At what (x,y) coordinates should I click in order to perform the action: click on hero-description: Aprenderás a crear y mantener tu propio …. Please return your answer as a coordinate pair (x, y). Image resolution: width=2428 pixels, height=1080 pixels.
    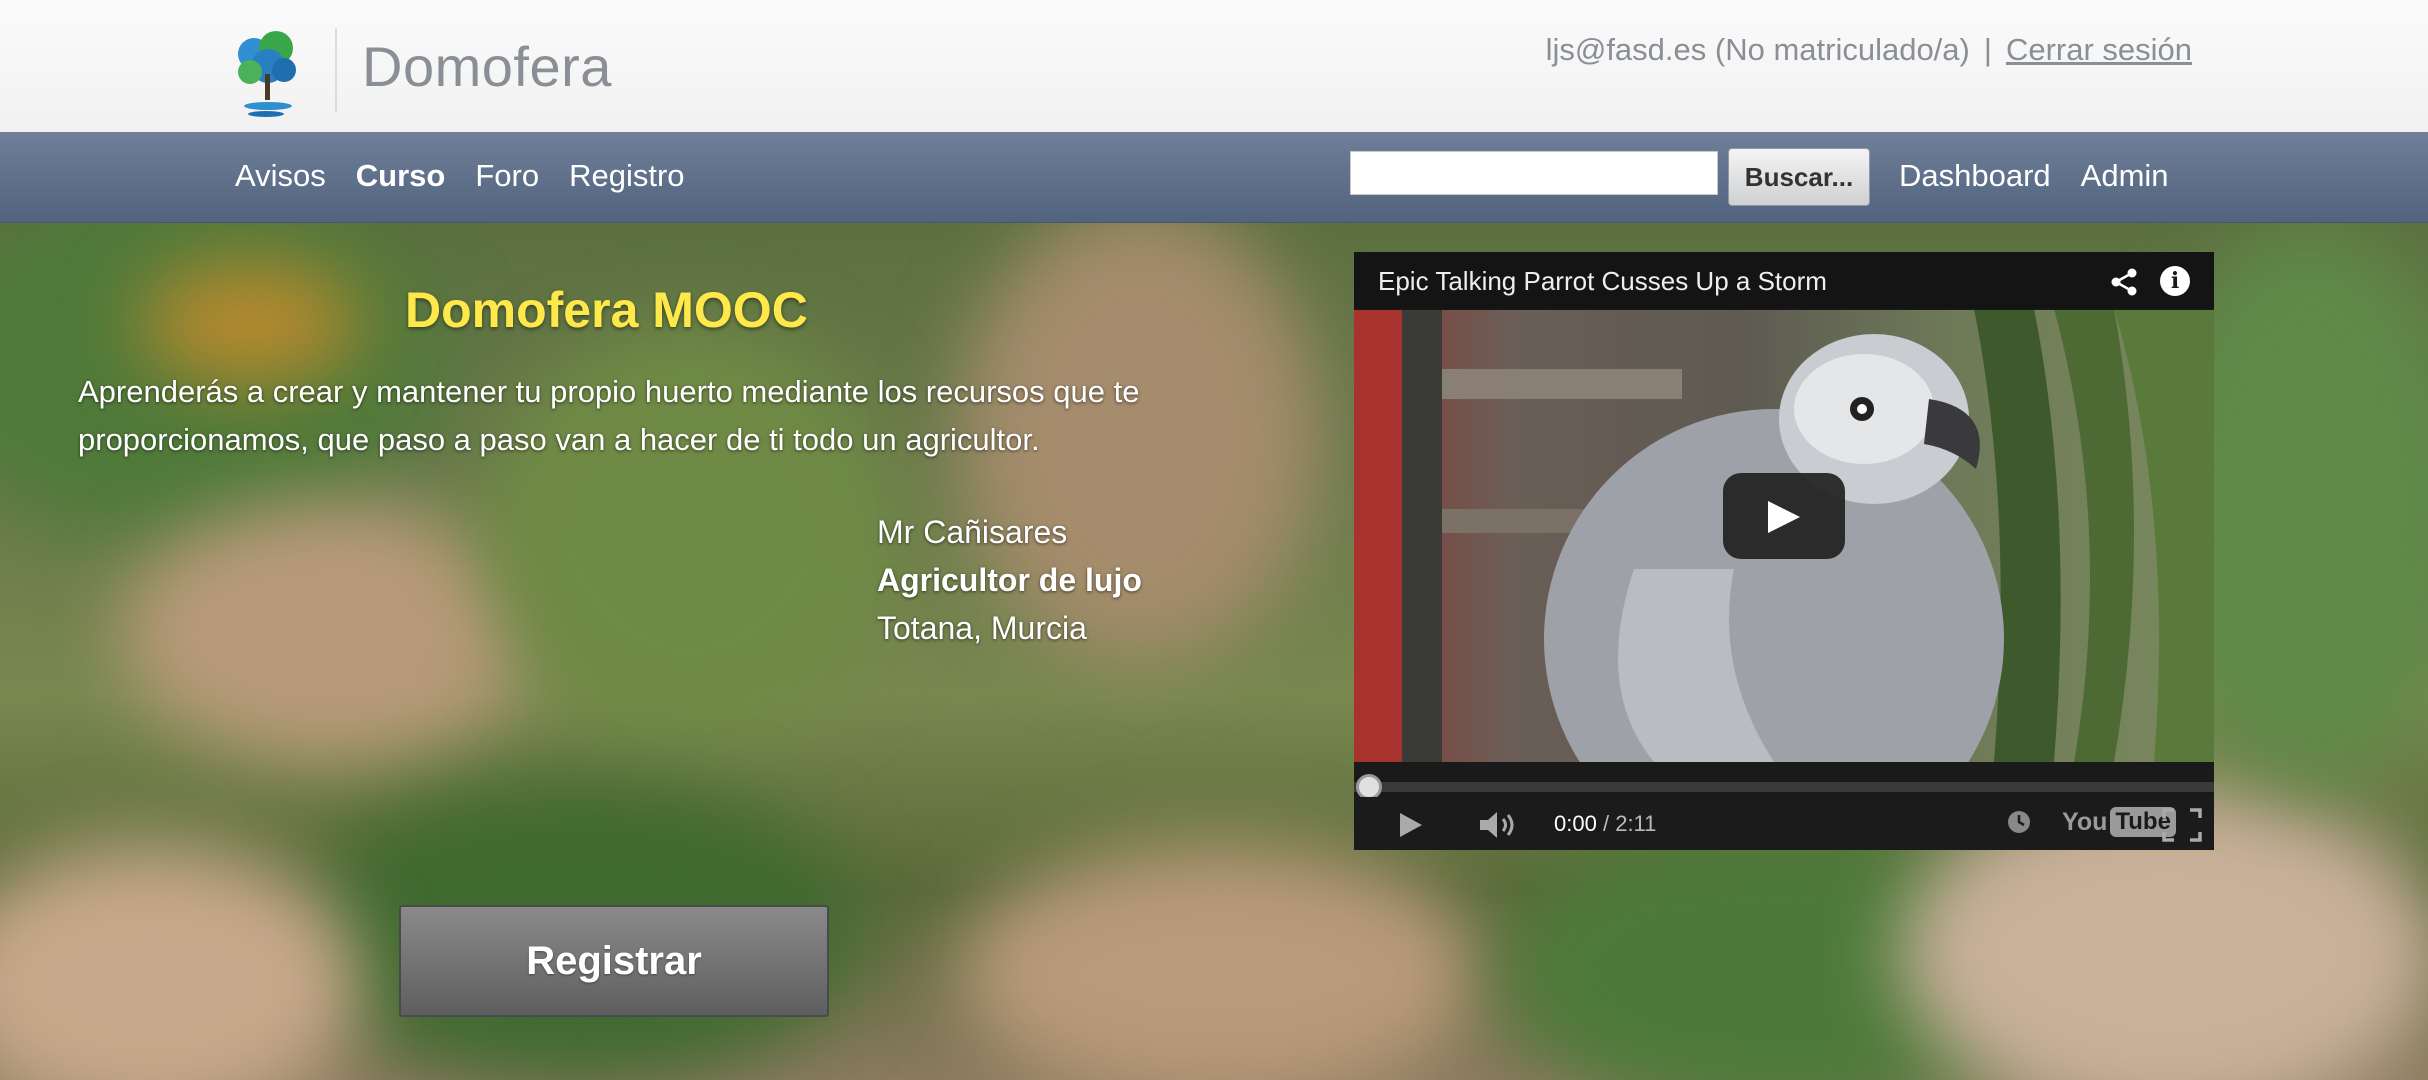
    Looking at the image, I should click on (609, 415).